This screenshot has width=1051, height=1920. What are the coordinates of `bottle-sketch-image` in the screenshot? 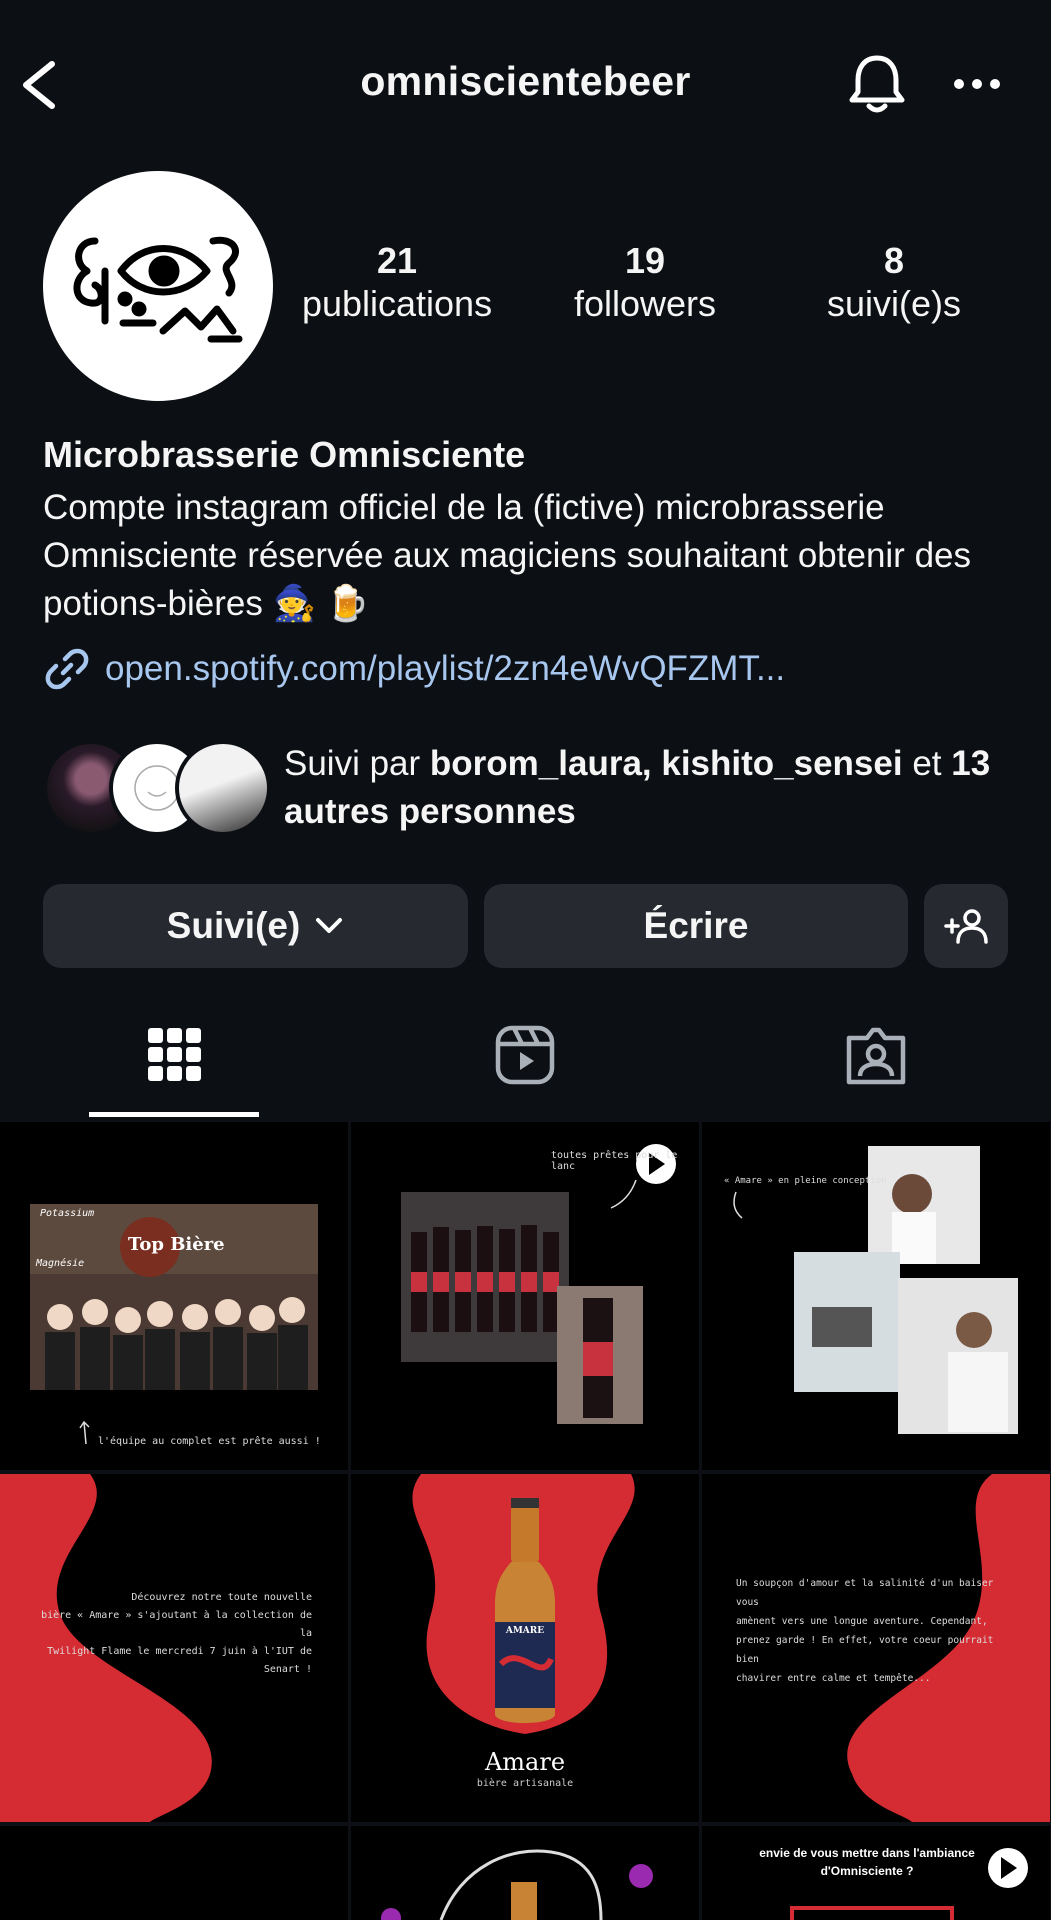 It's located at (517, 1884).